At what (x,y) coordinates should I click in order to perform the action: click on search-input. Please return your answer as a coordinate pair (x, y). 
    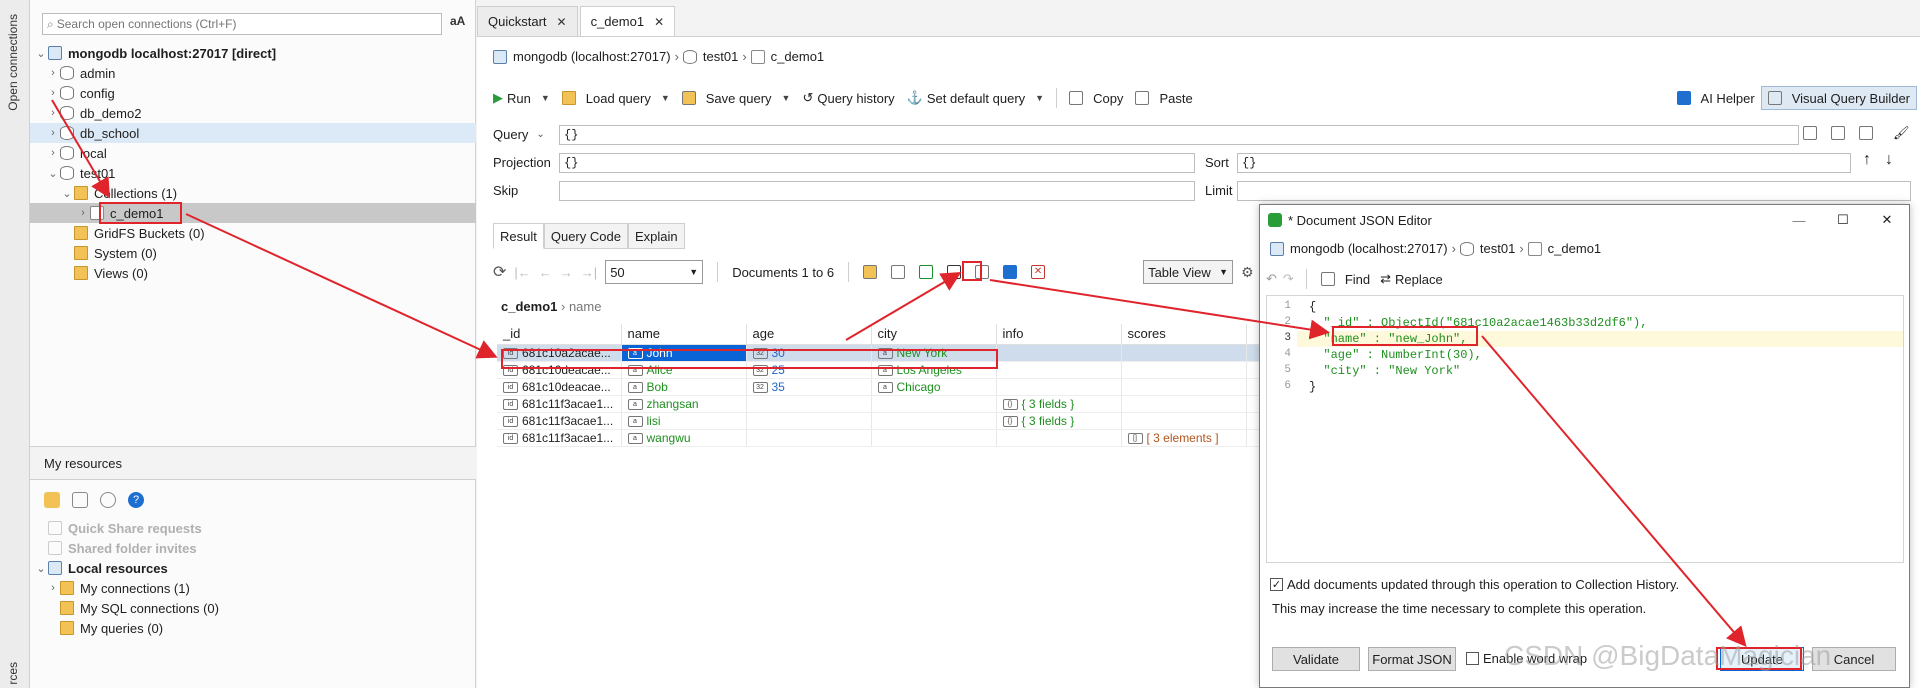
    Looking at the image, I should click on (248, 24).